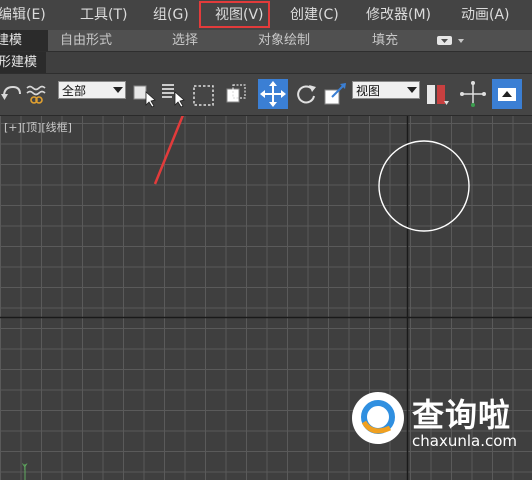 This screenshot has height=480, width=532. I want to click on selection-filter-select: 全部, so click(92, 90).